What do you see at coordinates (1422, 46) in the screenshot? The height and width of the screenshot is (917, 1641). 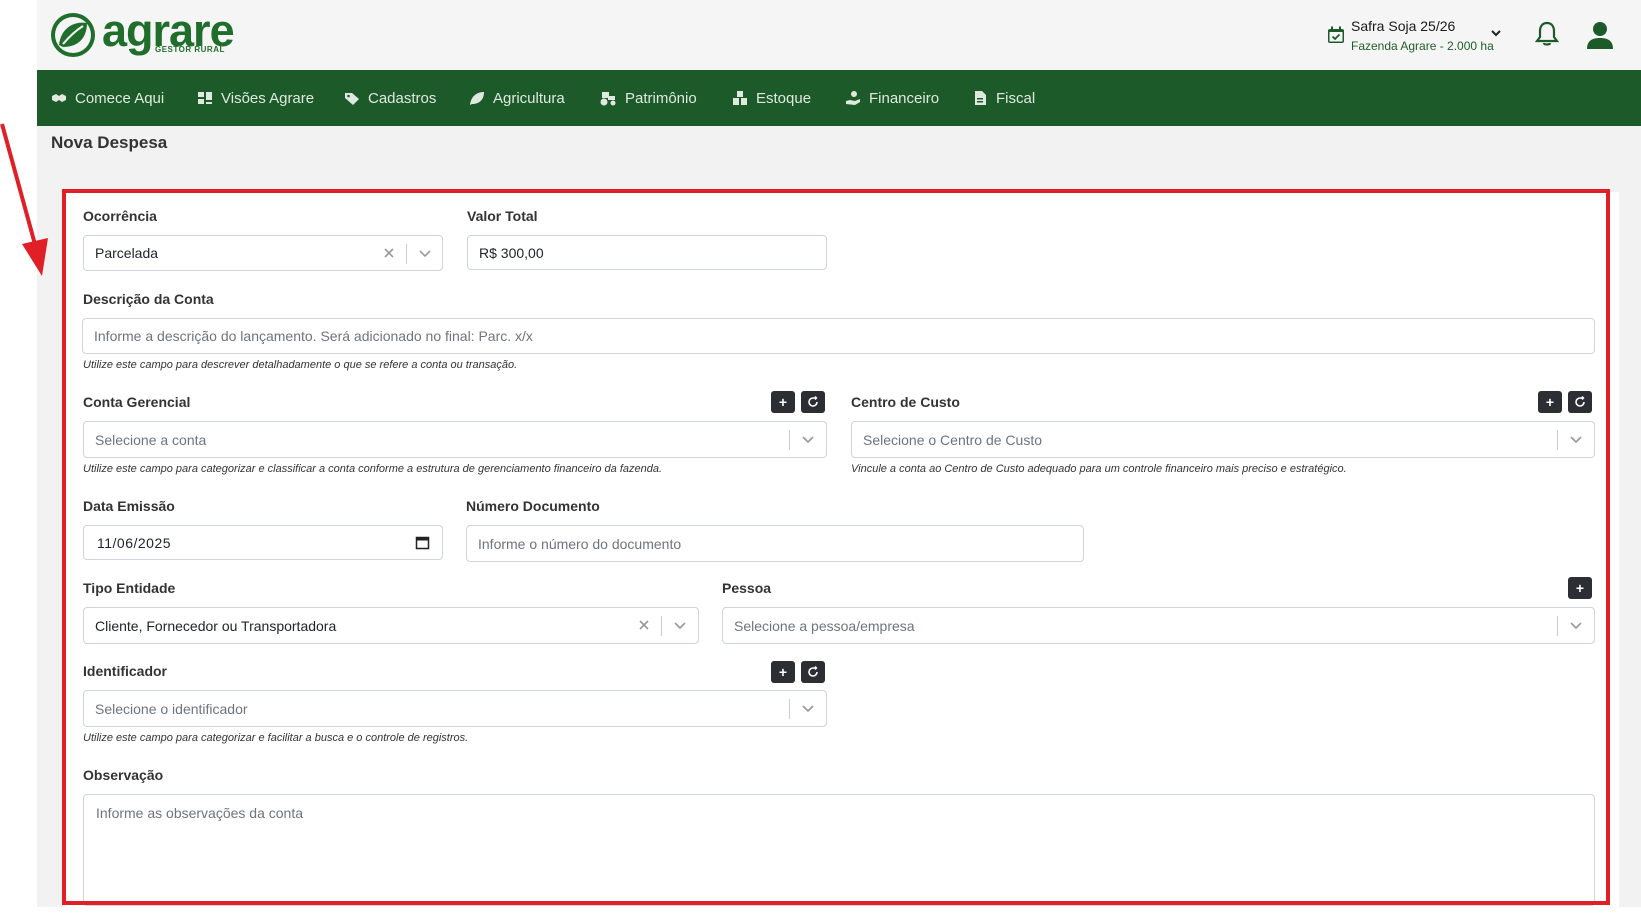 I see `farm-name: Fazenda Agrare - 2.000 ha` at bounding box center [1422, 46].